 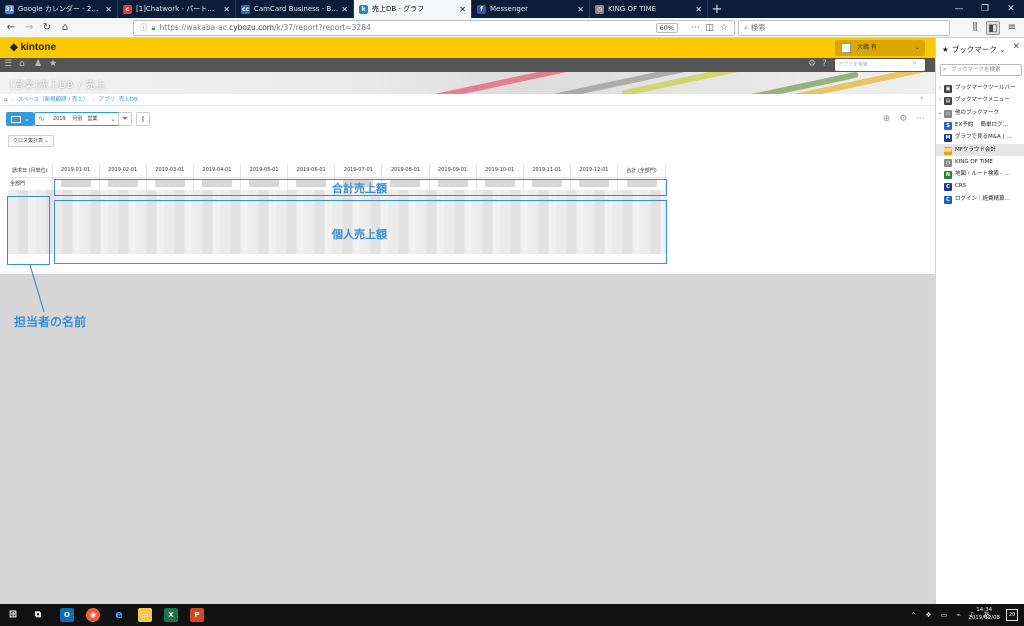 What do you see at coordinates (948, 101) in the screenshot?
I see `bookmark-favicon-icon: ▤` at bounding box center [948, 101].